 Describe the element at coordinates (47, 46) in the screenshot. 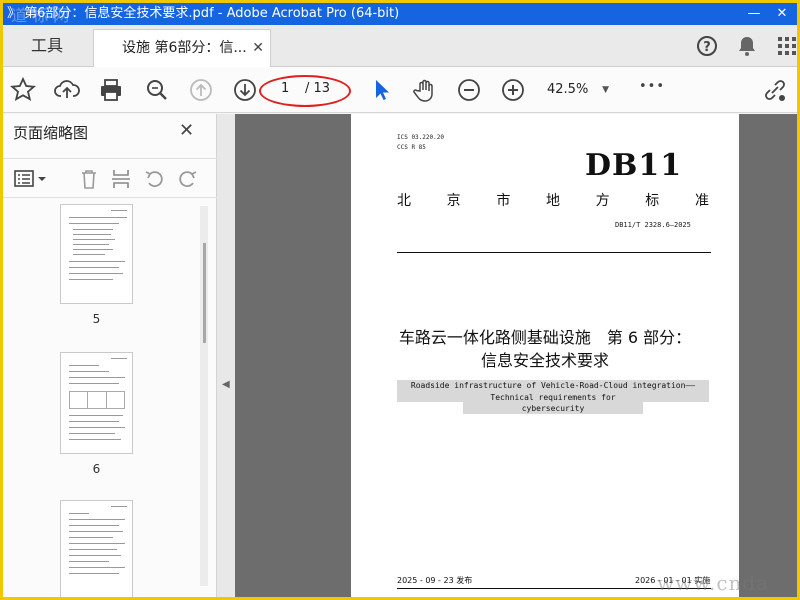

I see `tab-tools: 工具` at that location.